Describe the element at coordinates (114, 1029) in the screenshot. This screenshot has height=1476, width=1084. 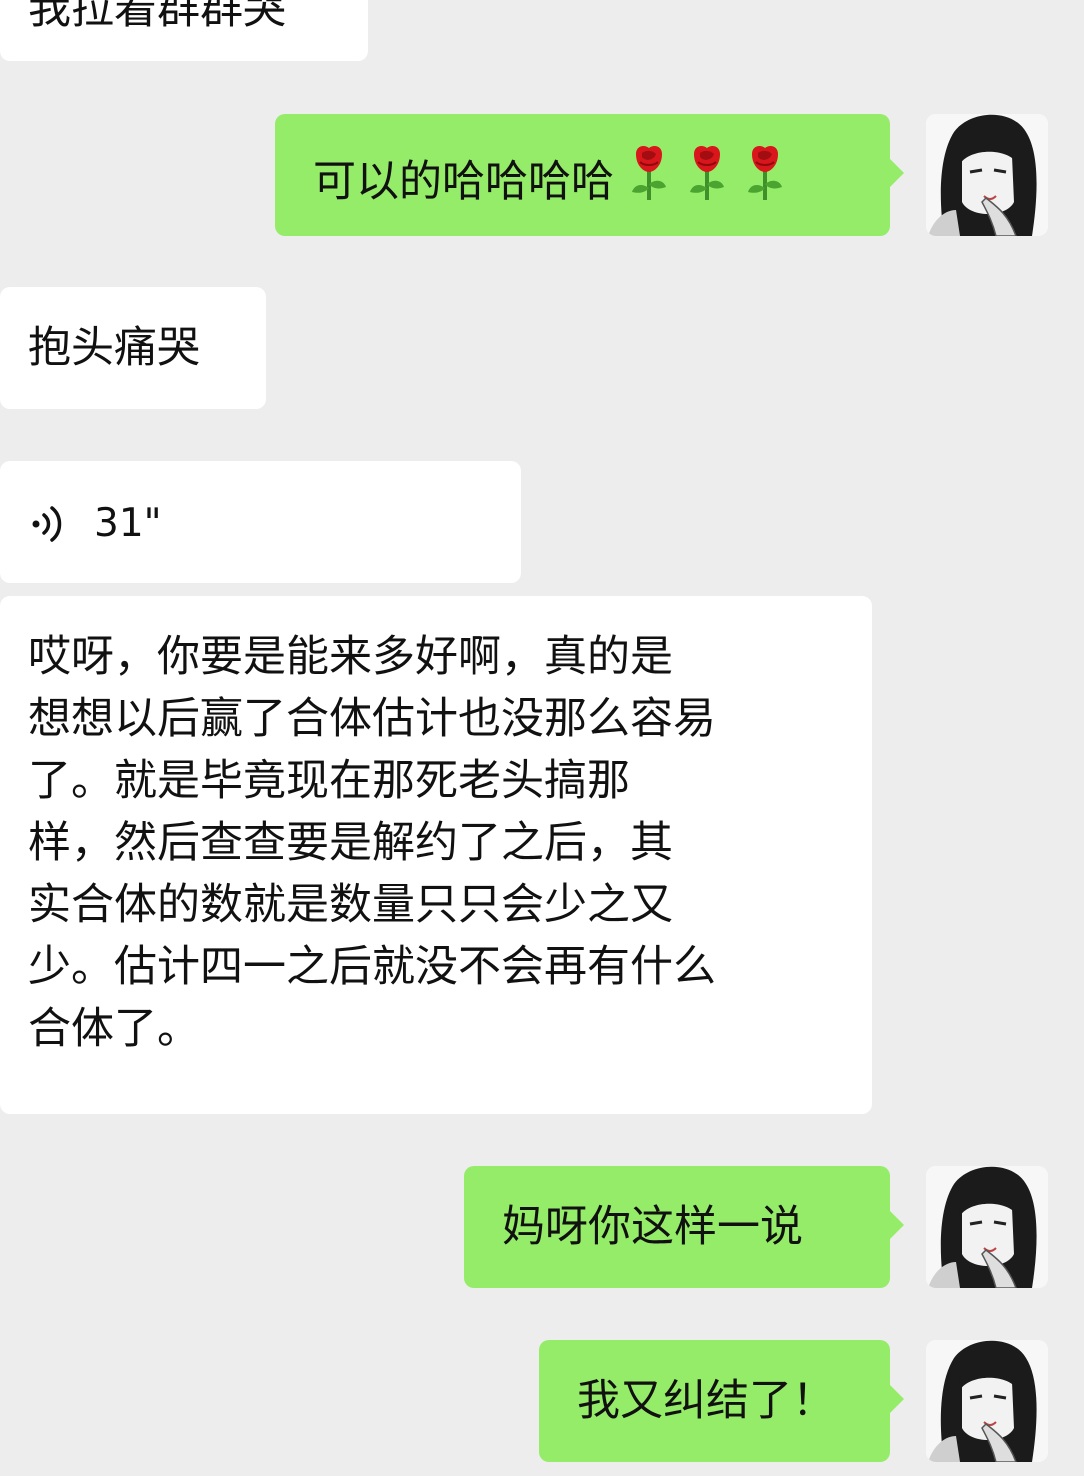
I see `message-text-line: 合体了。` at that location.